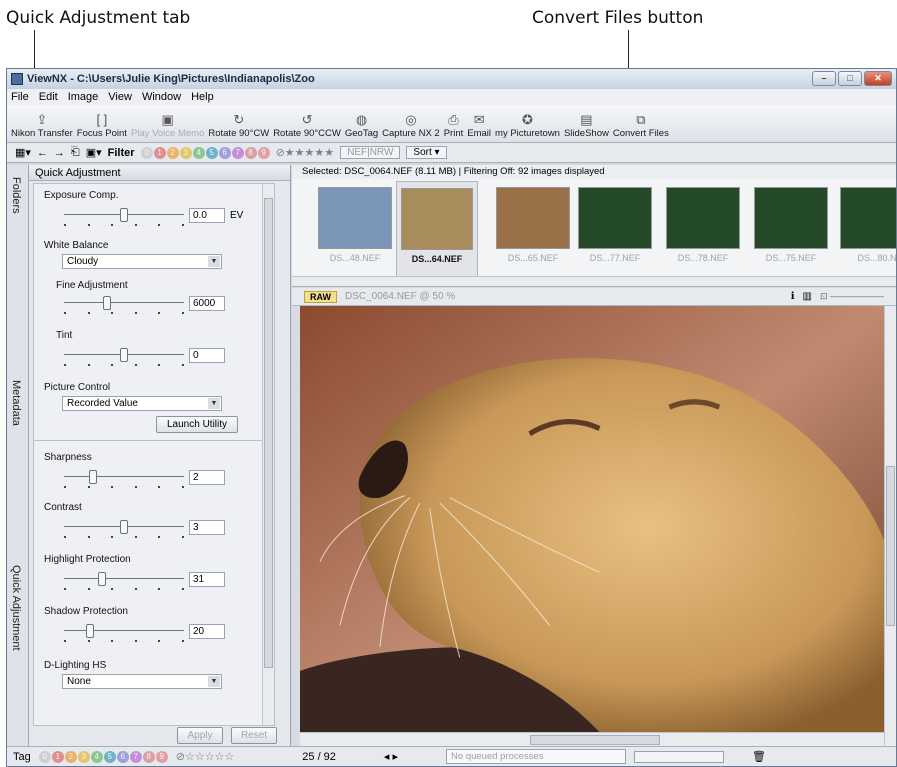  I want to click on exposure-slider, so click(124, 215).